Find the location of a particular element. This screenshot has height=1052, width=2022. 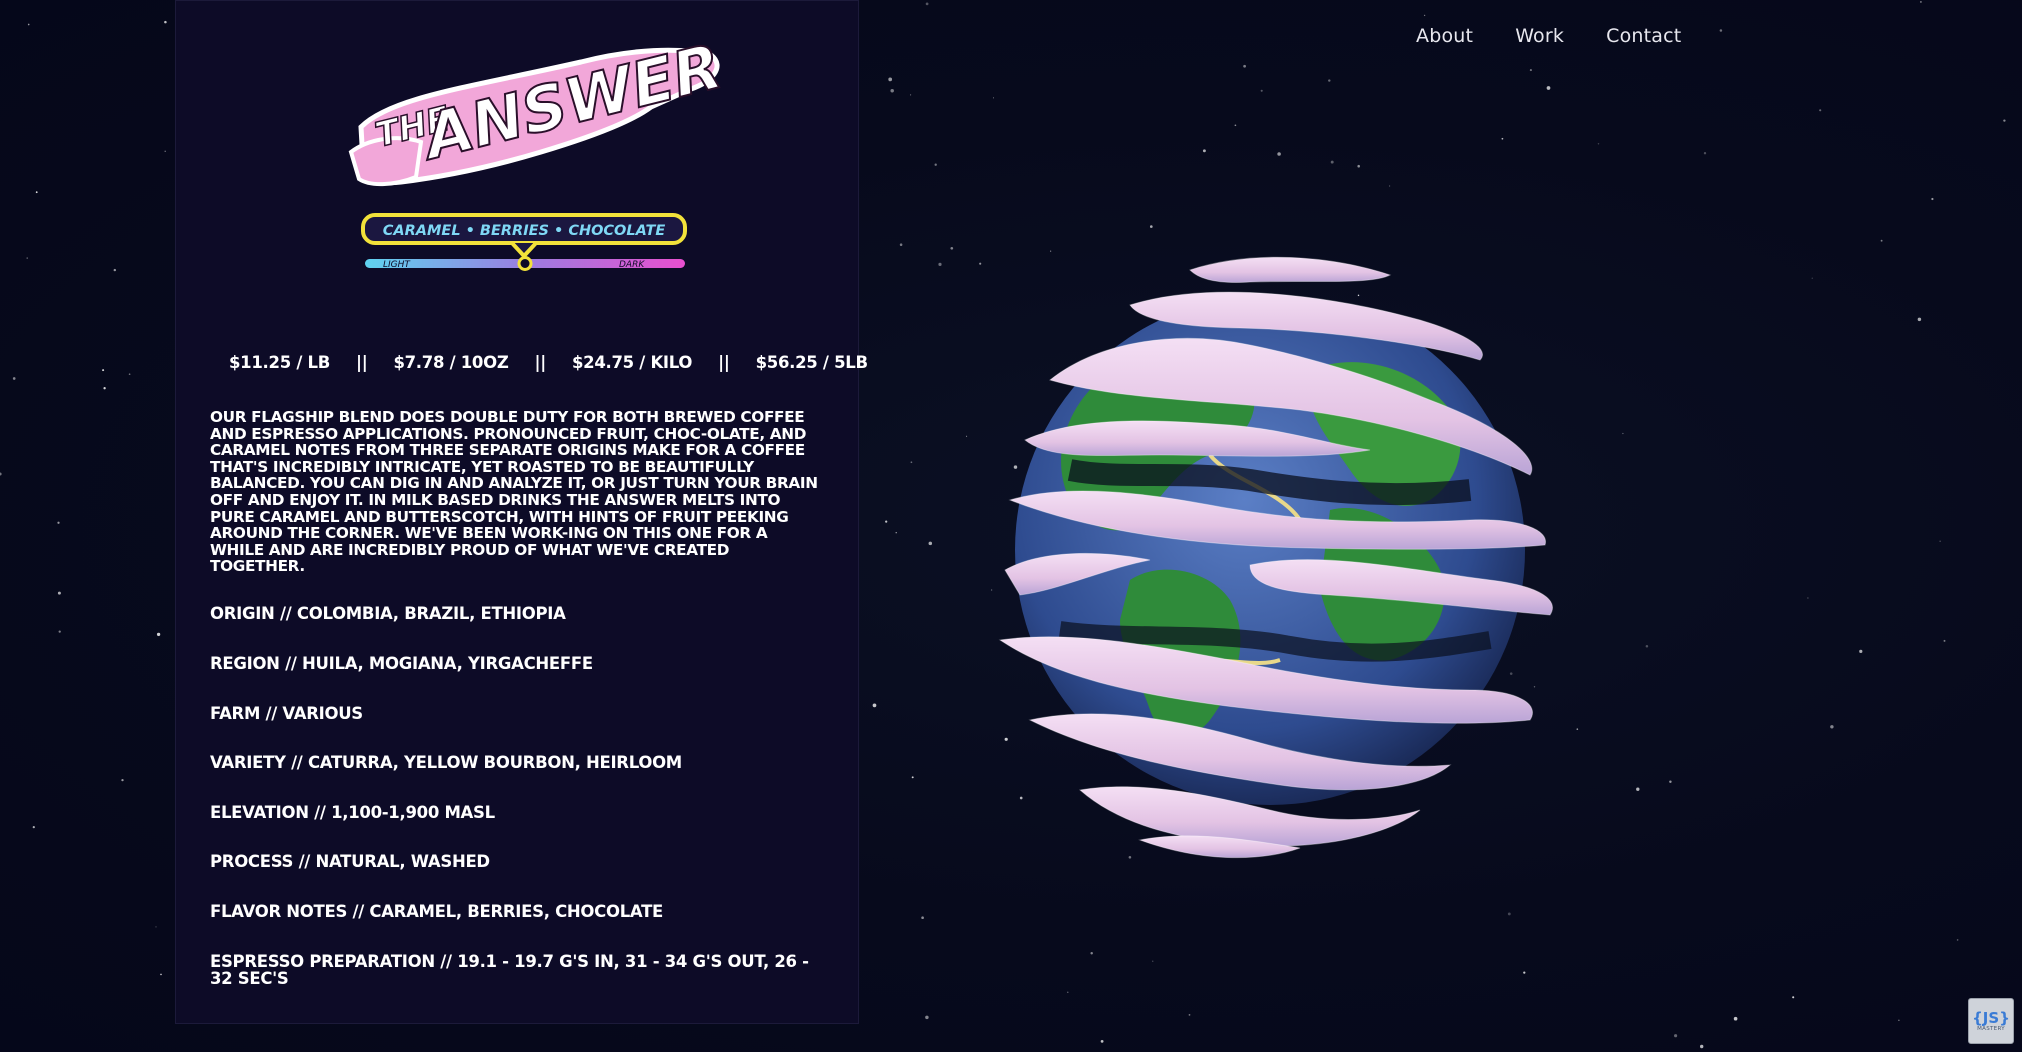

roast-dark-label: DARK is located at coordinates (632, 265).